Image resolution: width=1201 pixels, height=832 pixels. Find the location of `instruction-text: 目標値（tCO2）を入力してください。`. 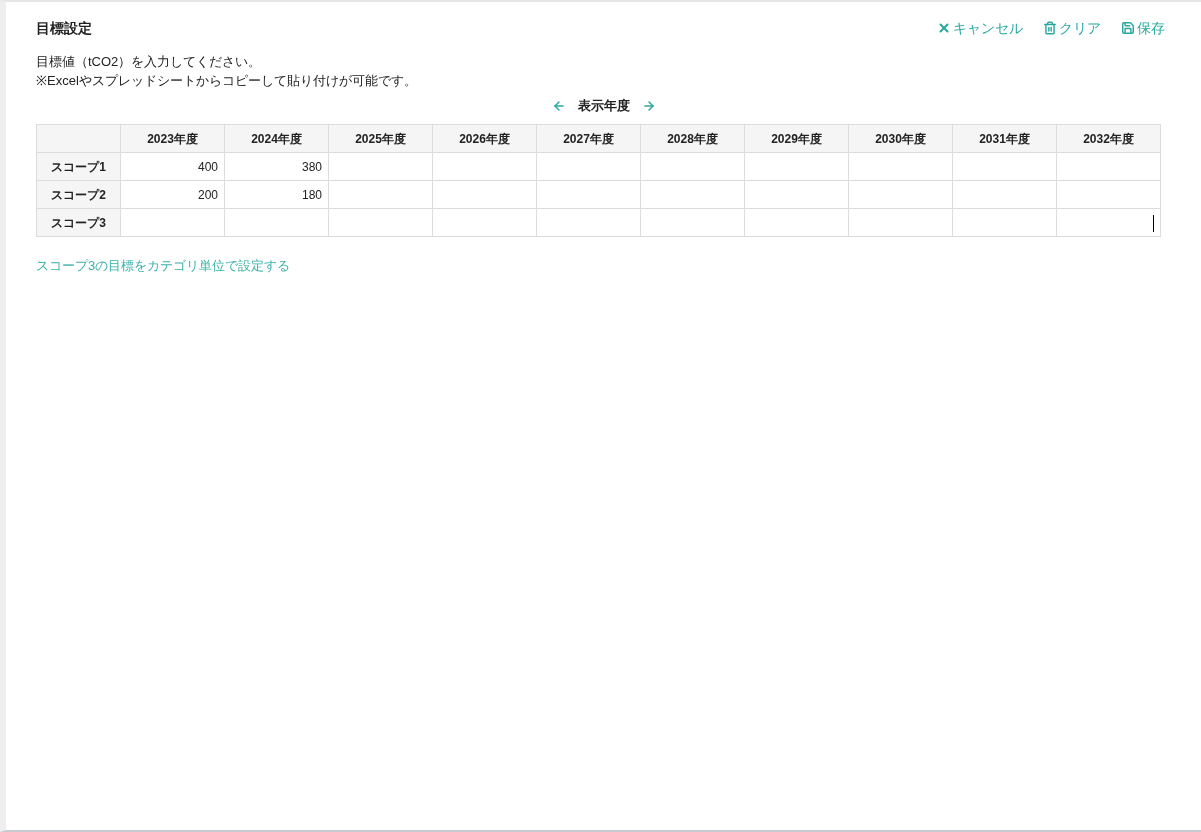

instruction-text: 目標値（tCO2）を入力してください。 is located at coordinates (149, 62).